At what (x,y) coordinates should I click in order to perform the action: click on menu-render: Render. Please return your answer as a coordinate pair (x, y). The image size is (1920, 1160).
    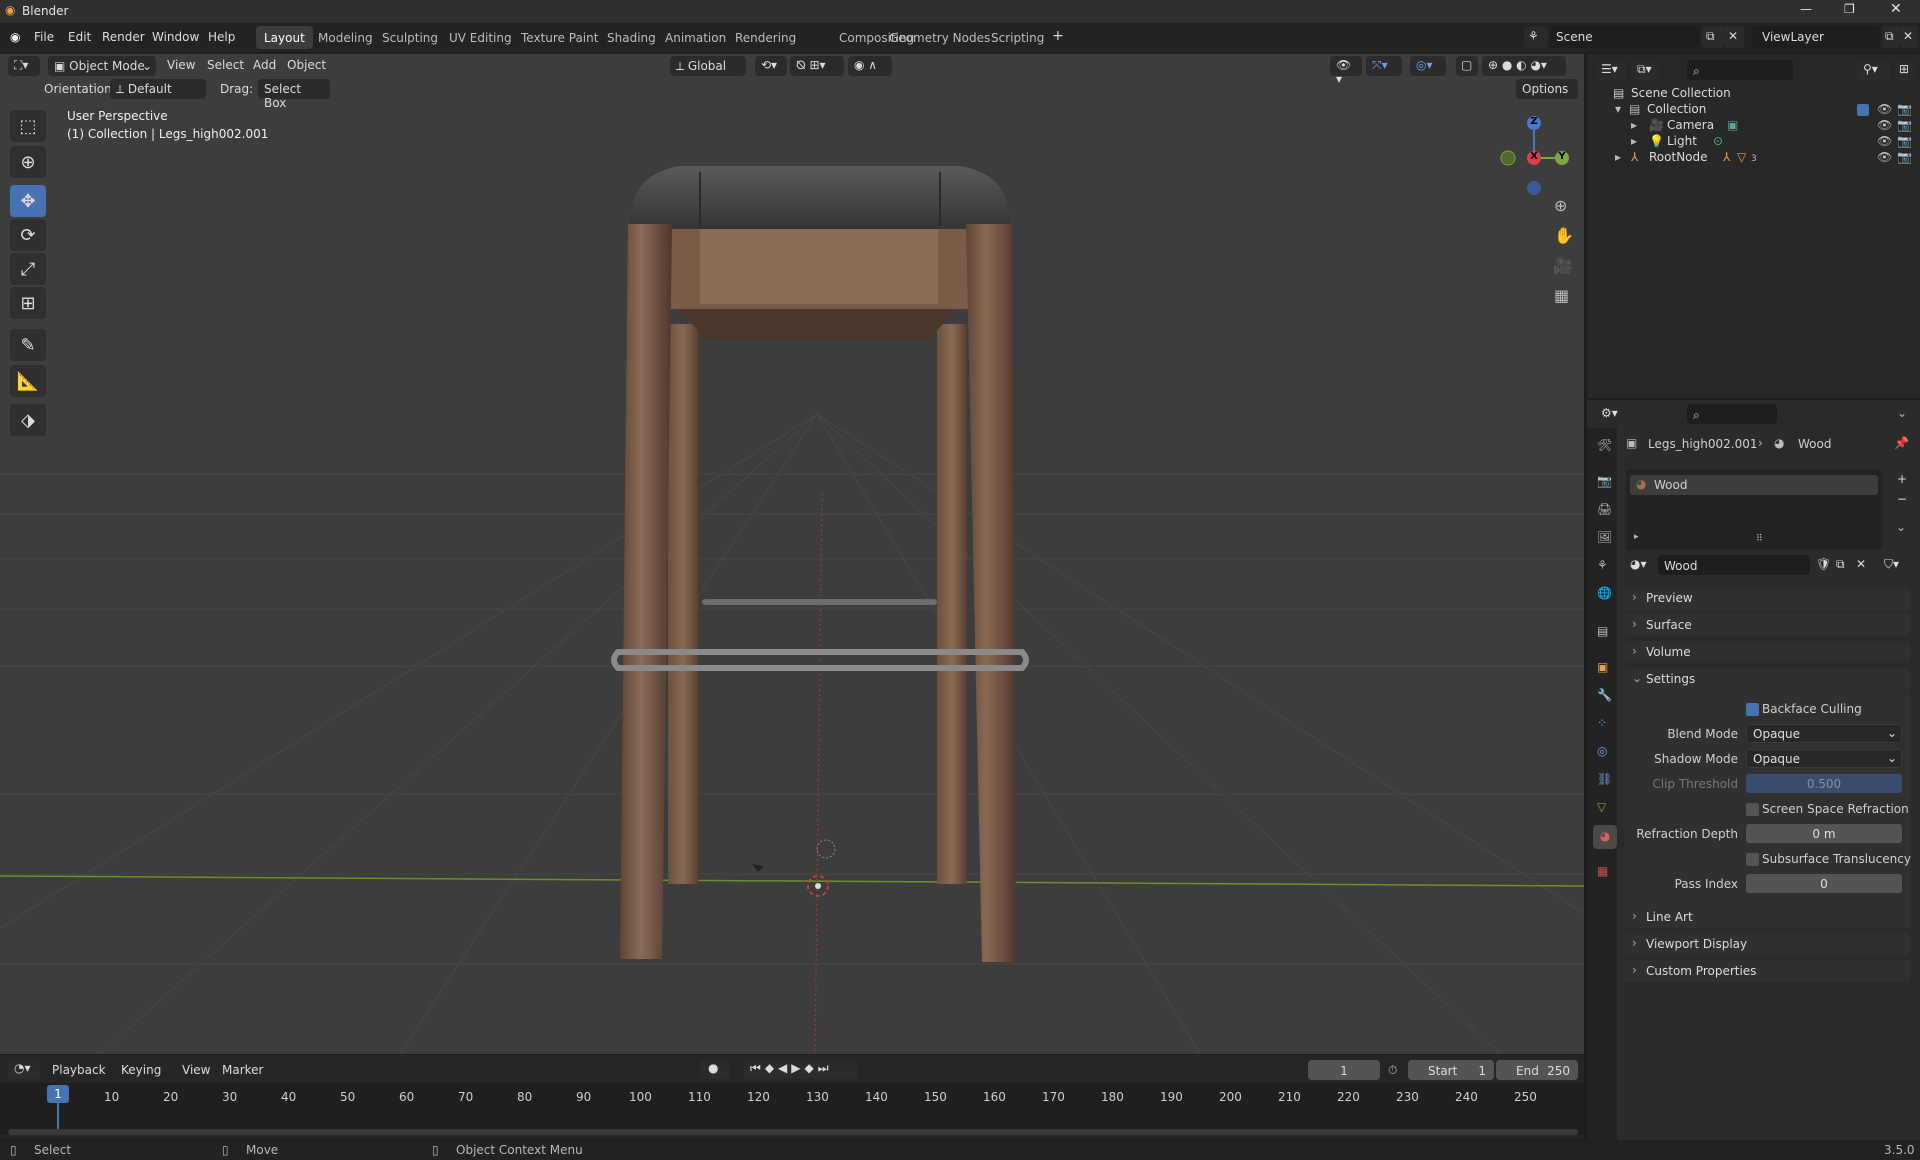
    Looking at the image, I should click on (123, 37).